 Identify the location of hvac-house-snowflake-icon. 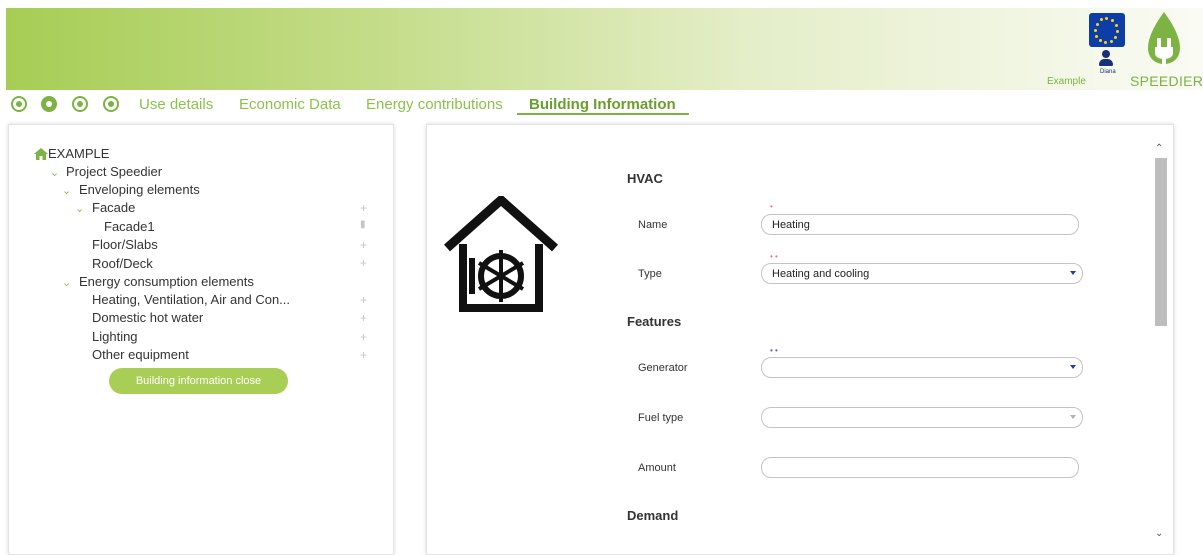
(501, 254).